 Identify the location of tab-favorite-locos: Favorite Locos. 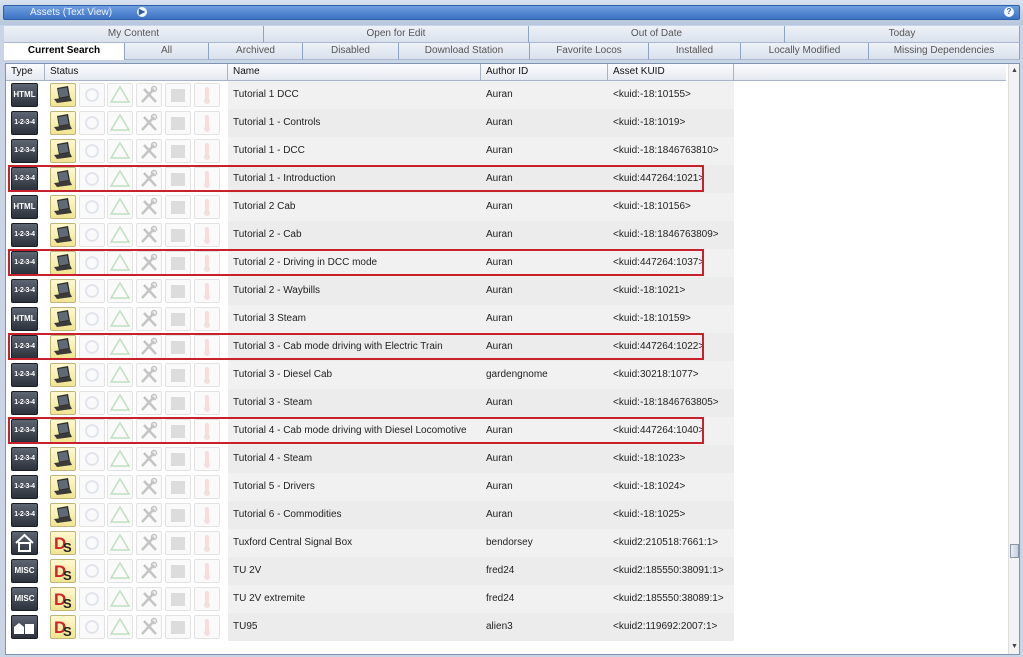
(589, 51).